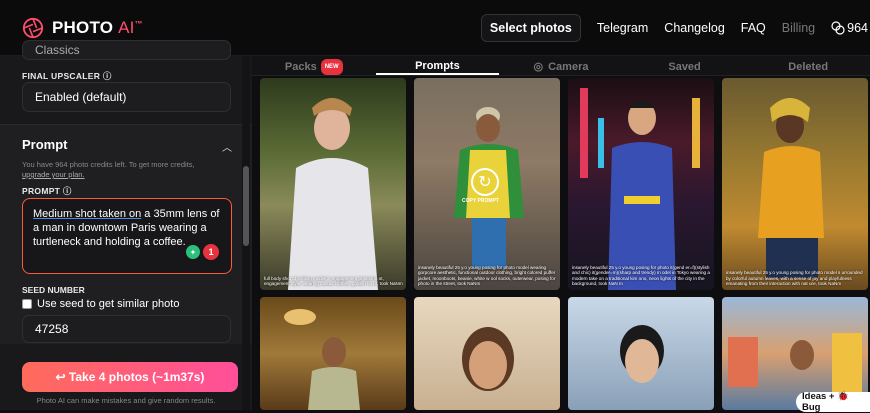  What do you see at coordinates (685, 65) in the screenshot?
I see `tab-saved: Saved` at bounding box center [685, 65].